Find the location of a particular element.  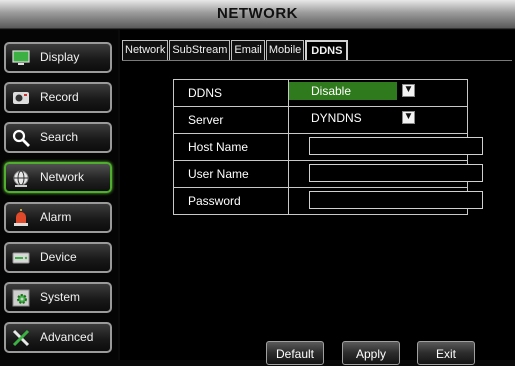

sidebar-item-system: System is located at coordinates (58, 297).